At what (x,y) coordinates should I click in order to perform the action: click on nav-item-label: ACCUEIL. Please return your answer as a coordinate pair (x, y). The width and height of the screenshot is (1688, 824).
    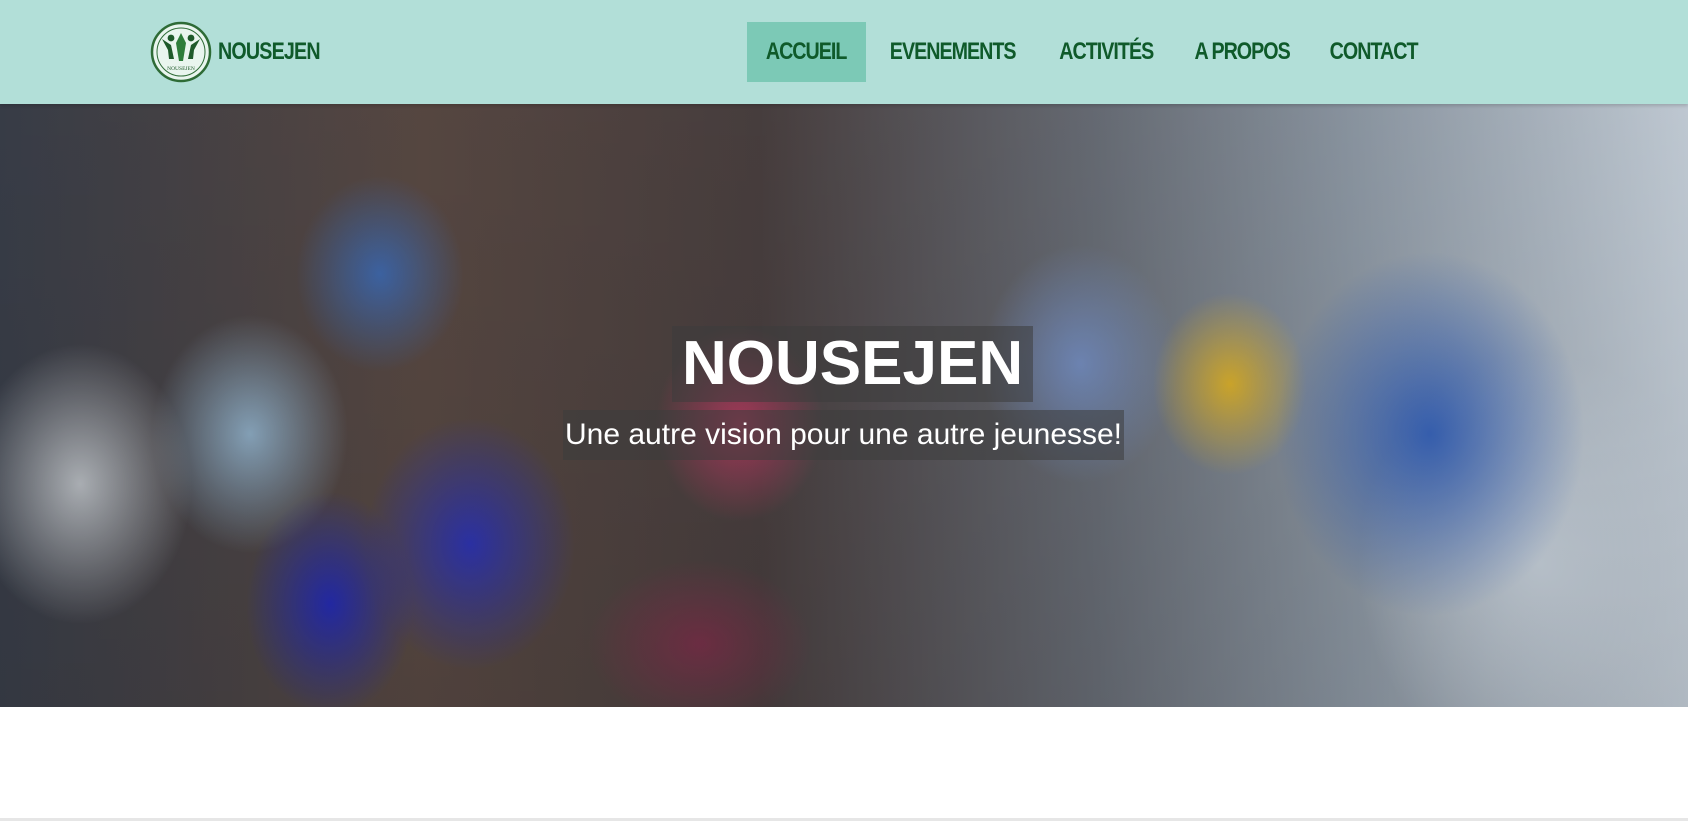
    Looking at the image, I should click on (807, 51).